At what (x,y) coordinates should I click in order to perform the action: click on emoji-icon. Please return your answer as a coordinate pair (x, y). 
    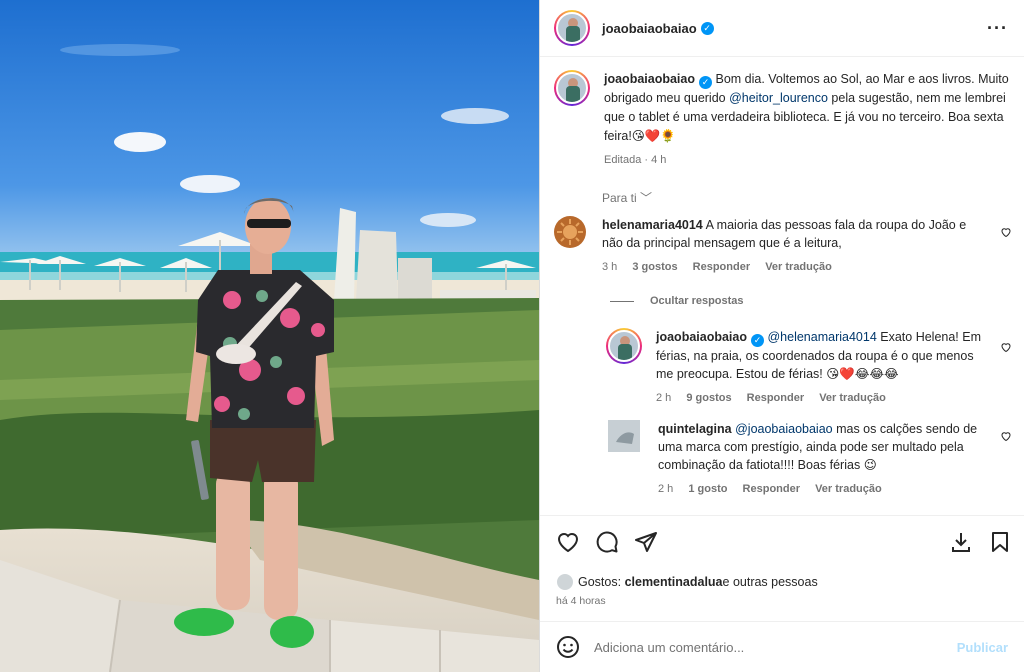
    Looking at the image, I should click on (568, 647).